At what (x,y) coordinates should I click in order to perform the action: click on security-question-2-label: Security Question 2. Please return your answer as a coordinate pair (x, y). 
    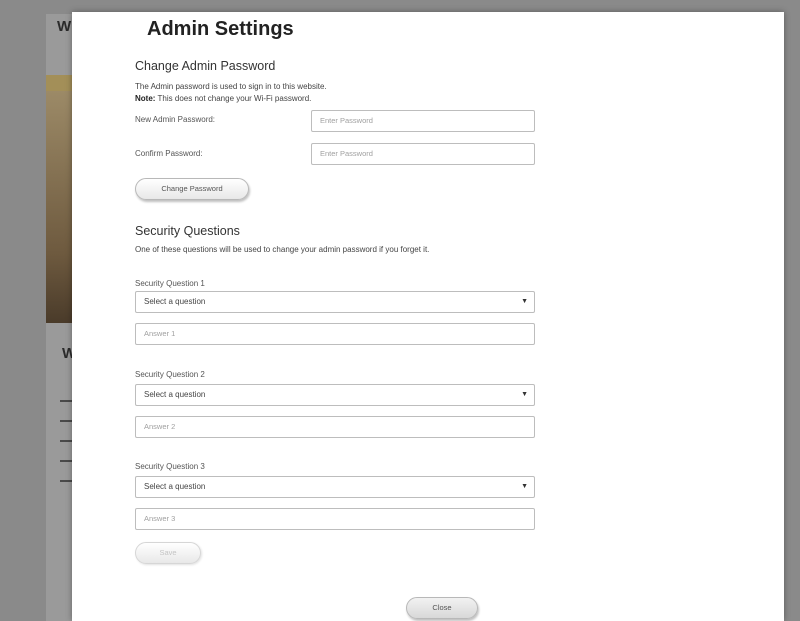
    Looking at the image, I should click on (170, 374).